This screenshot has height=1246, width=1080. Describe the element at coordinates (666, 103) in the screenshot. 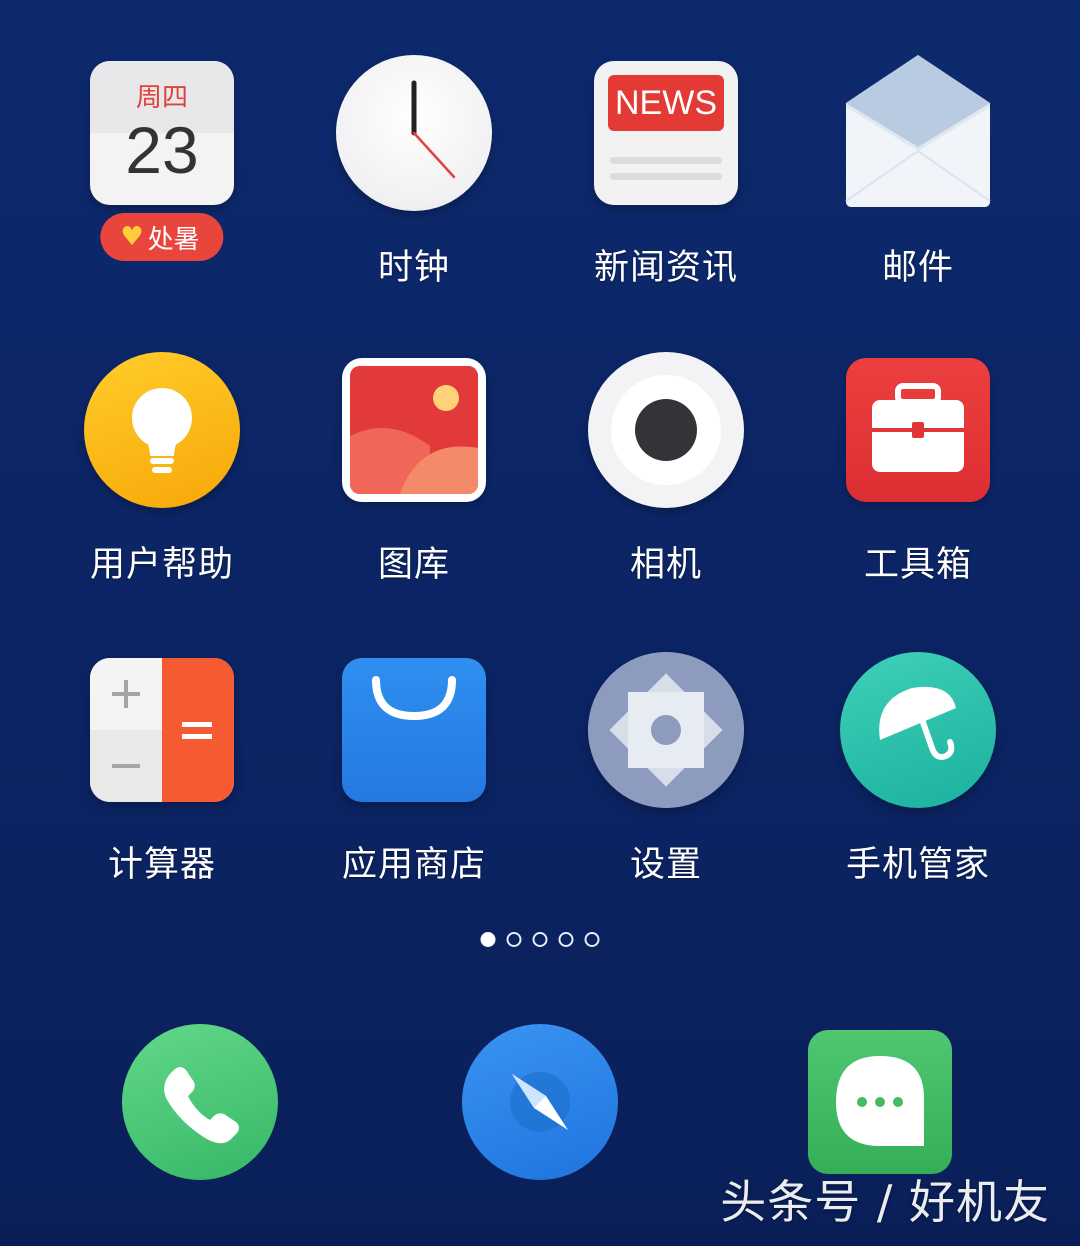

I see `news-banner-text: NEWS` at that location.